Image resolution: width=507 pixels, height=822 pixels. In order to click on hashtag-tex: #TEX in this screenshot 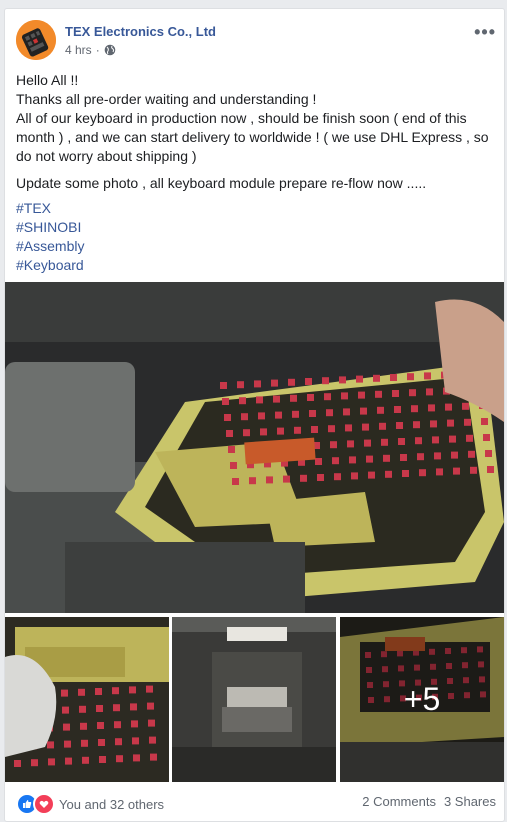, I will do `click(256, 208)`.